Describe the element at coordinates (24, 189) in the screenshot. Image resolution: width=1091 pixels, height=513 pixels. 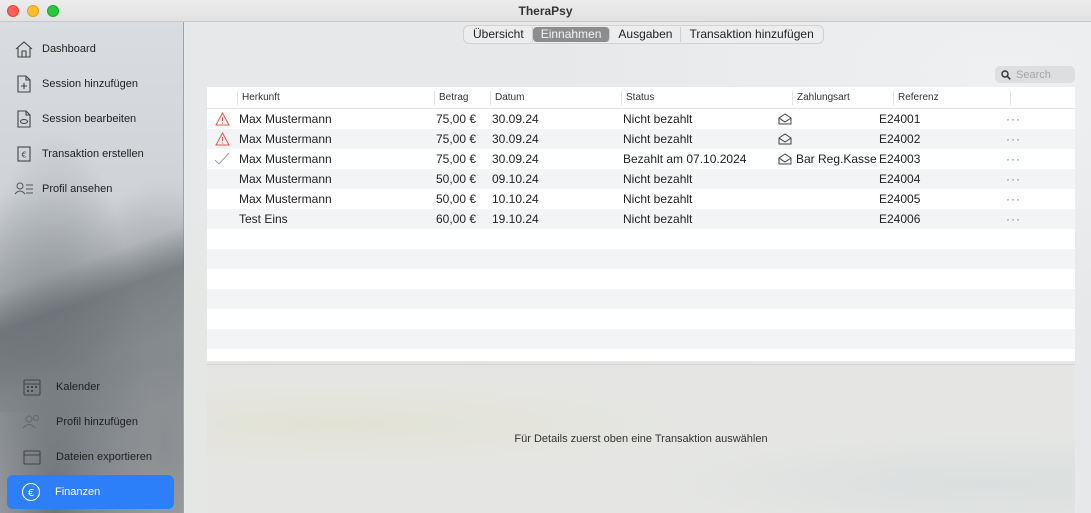
I see `person-list-icon` at that location.